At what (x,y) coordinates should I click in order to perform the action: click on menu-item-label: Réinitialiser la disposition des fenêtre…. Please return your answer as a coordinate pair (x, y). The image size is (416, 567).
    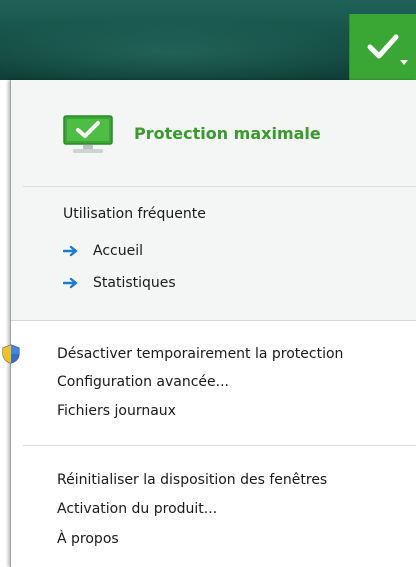
    Looking at the image, I should click on (192, 480).